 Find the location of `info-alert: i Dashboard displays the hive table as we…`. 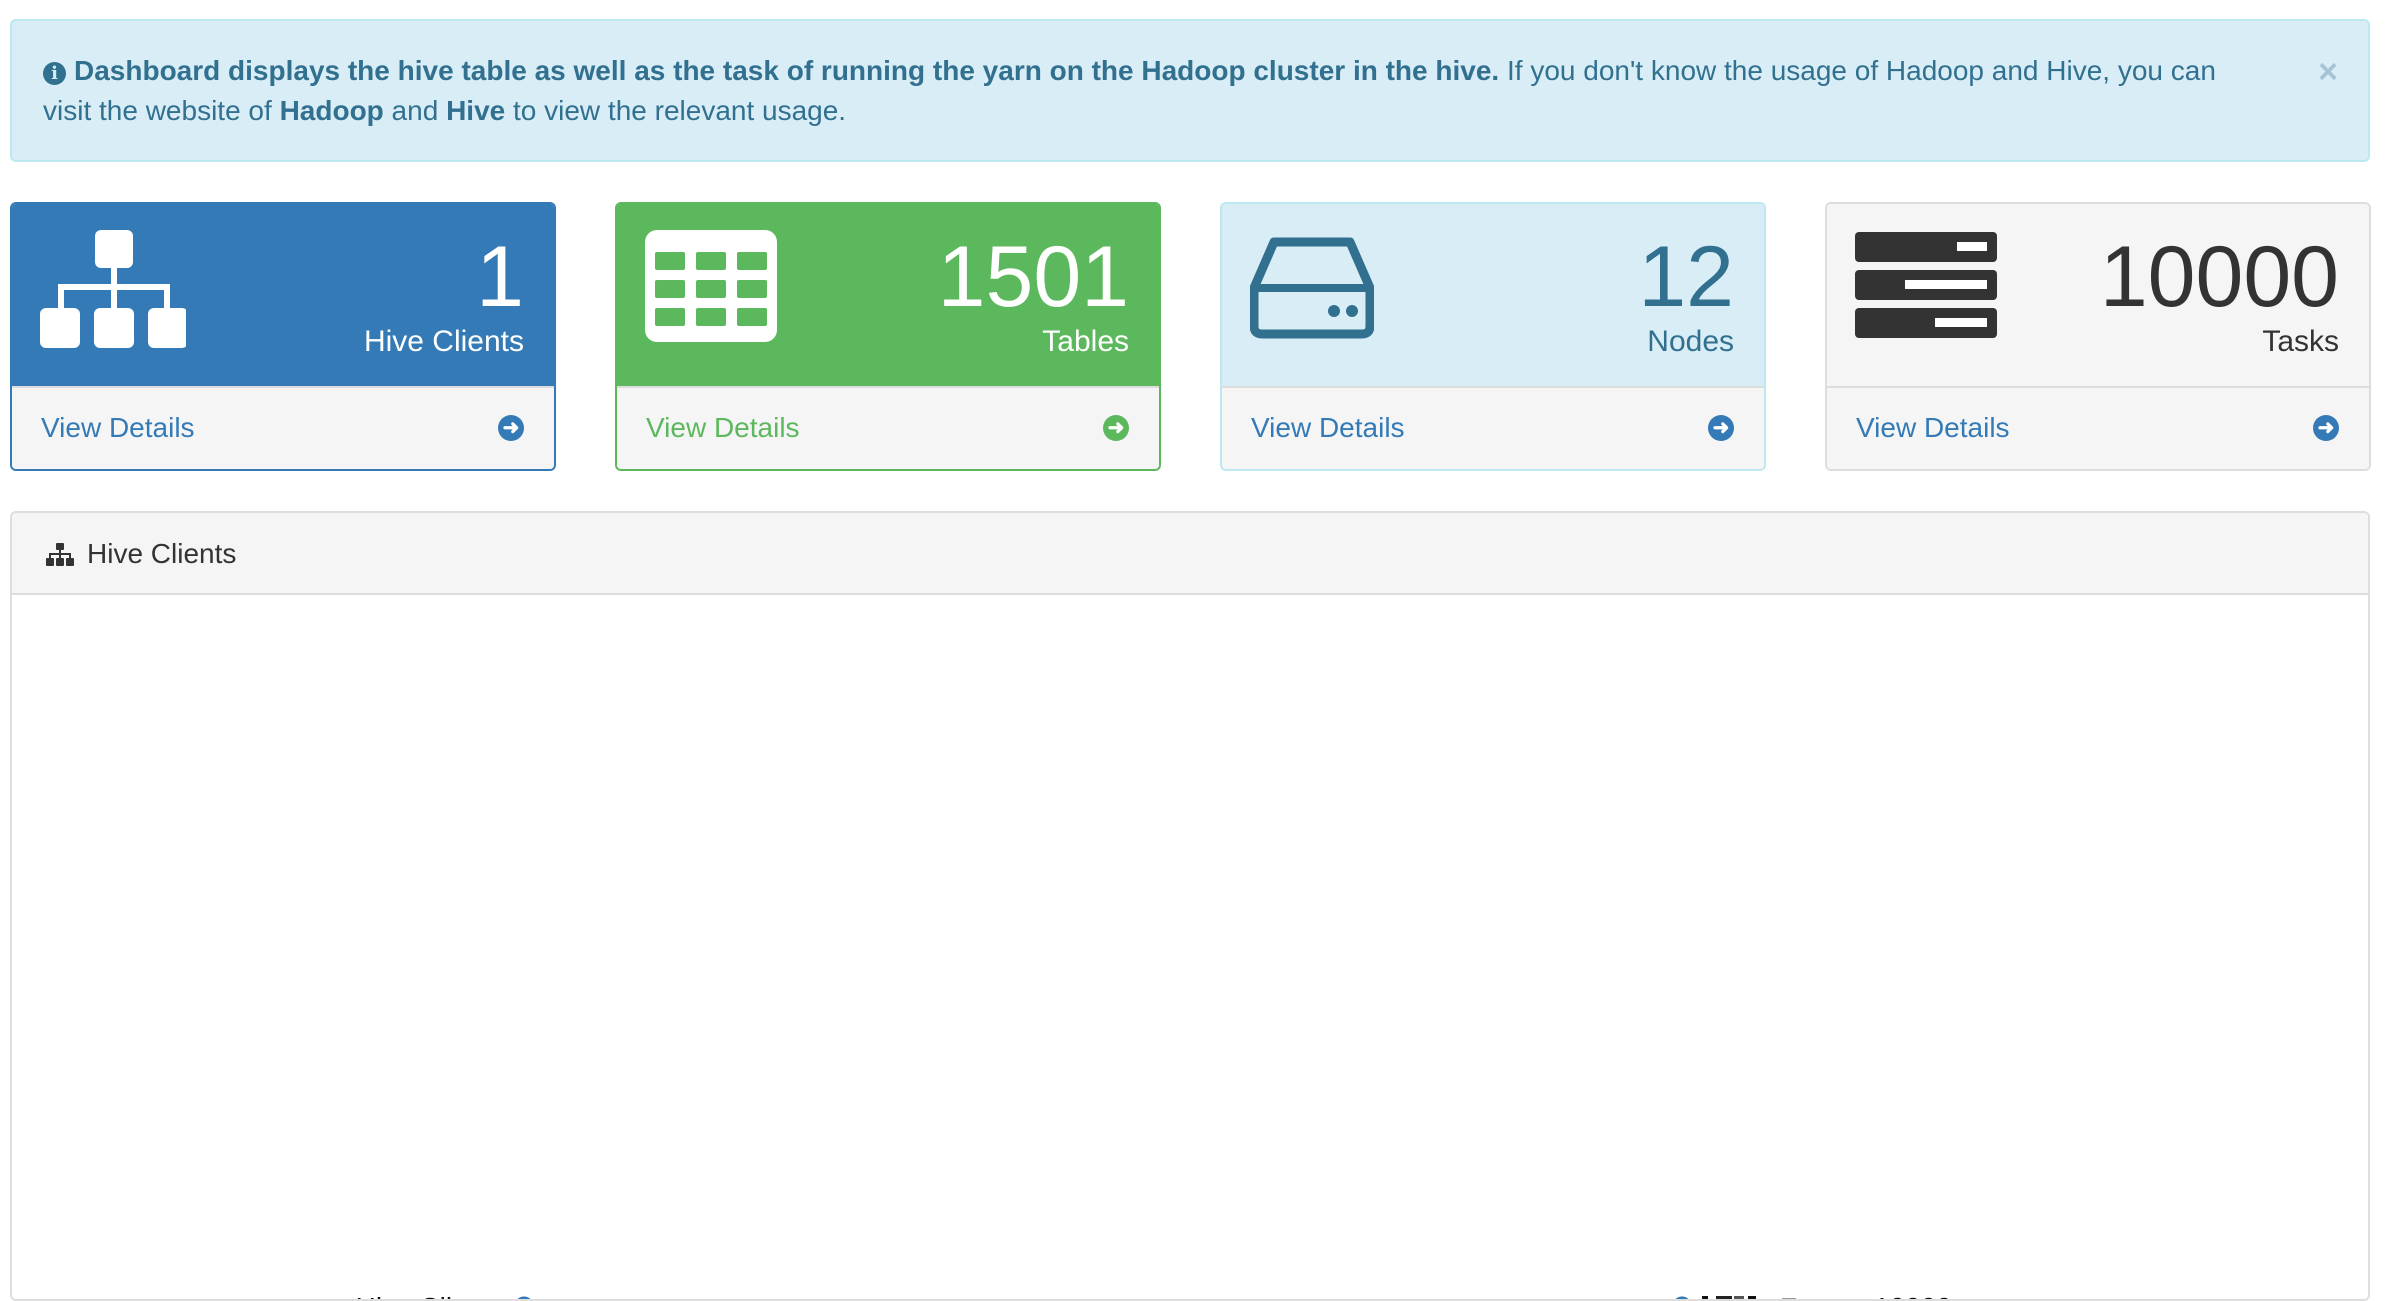

info-alert: i Dashboard displays the hive table as we… is located at coordinates (1190, 90).